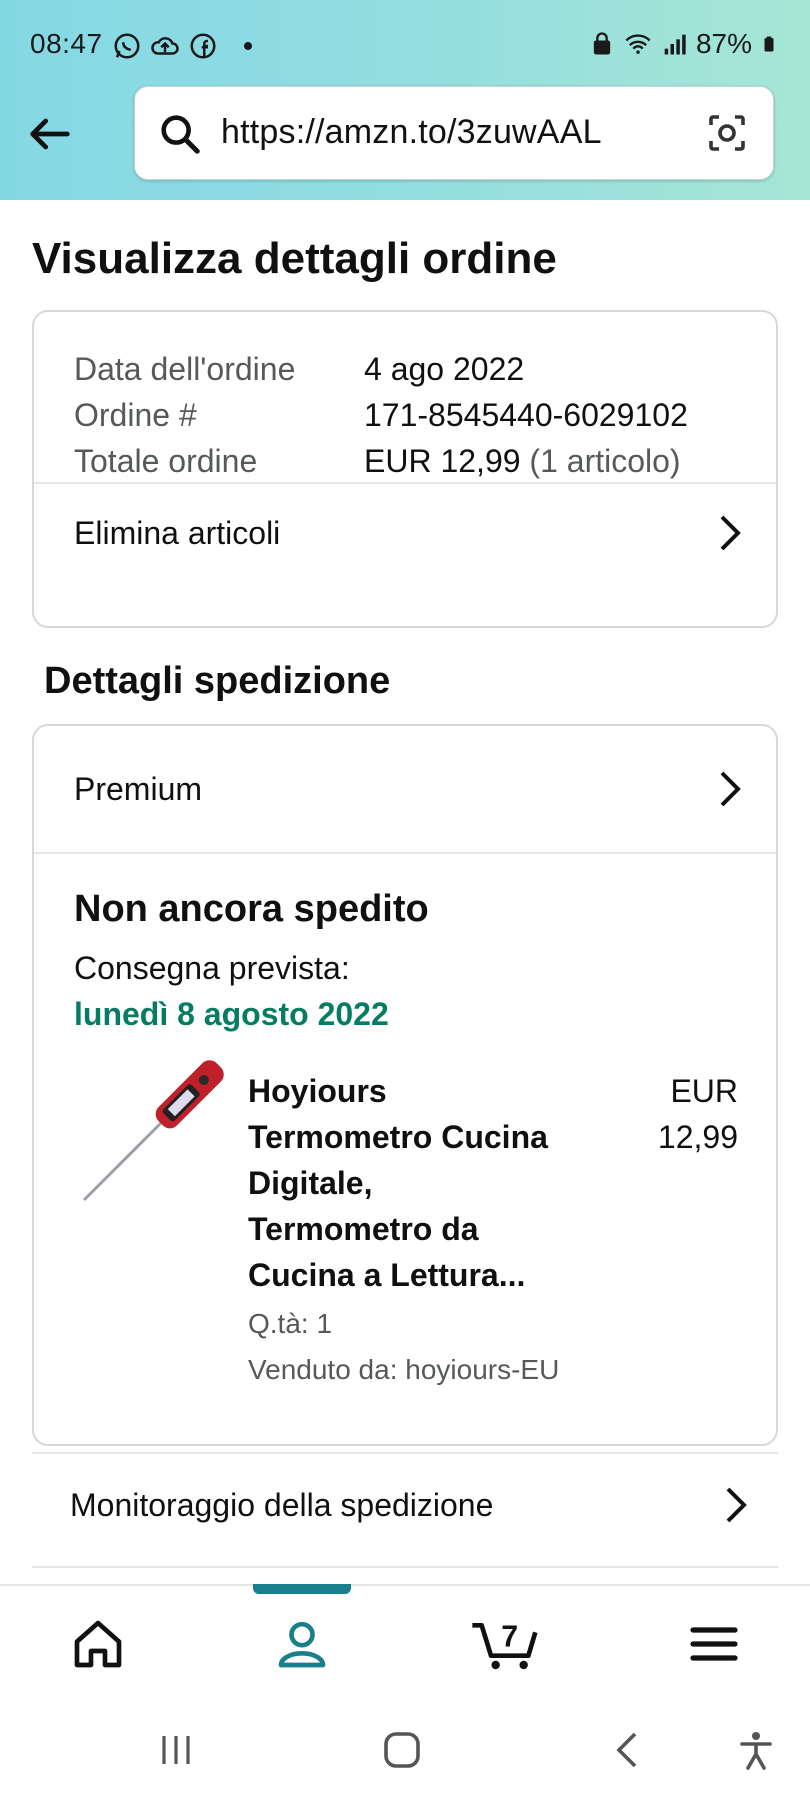 The height and width of the screenshot is (1800, 810). I want to click on order-date-value: 4 ago 2022, so click(444, 369).